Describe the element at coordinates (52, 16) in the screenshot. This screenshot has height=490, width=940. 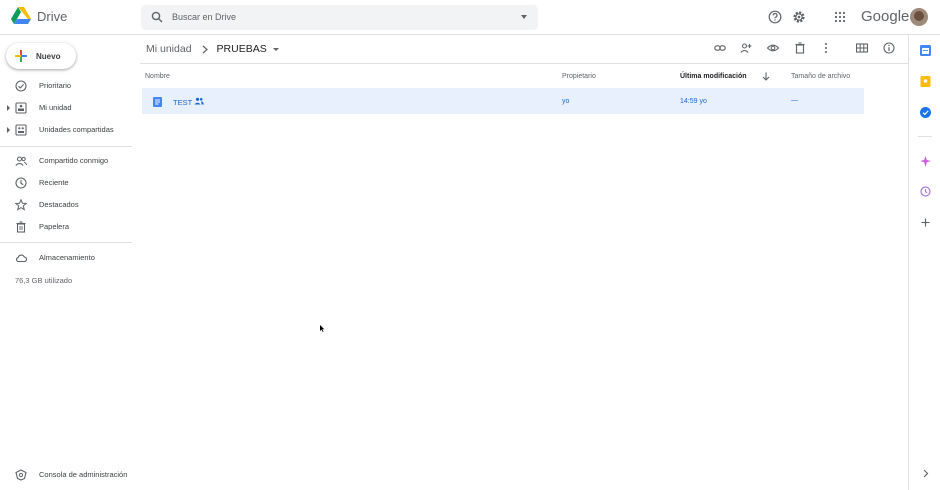
I see `app-name: Drive` at that location.